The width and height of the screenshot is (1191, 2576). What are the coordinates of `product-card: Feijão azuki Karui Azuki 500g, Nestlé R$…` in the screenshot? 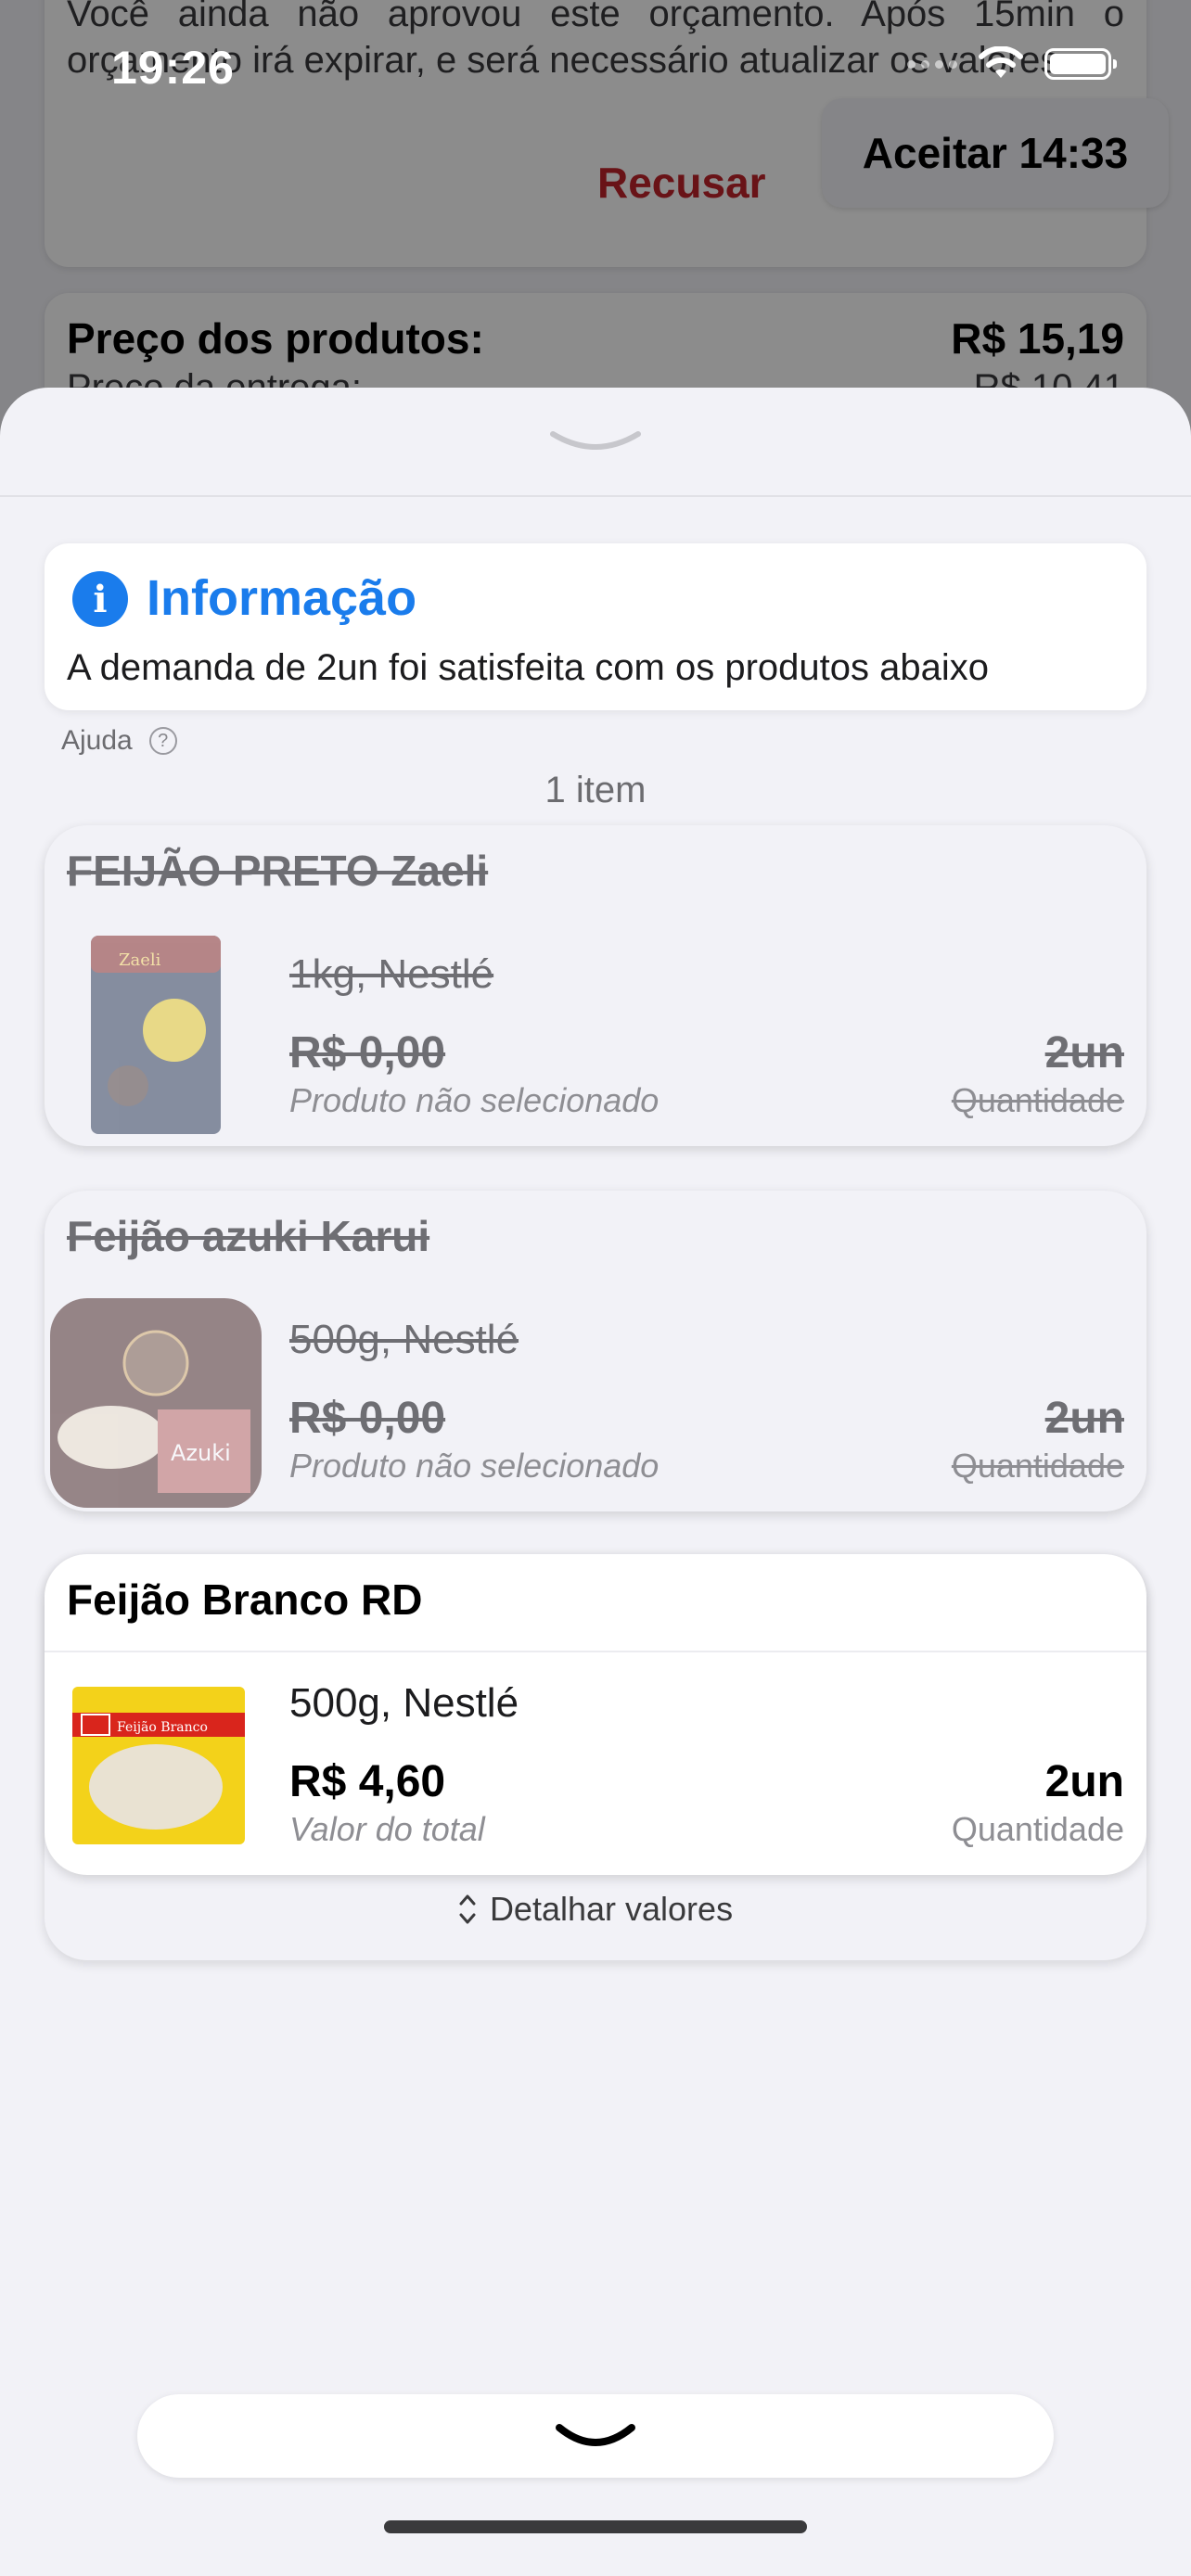 It's located at (595, 1351).